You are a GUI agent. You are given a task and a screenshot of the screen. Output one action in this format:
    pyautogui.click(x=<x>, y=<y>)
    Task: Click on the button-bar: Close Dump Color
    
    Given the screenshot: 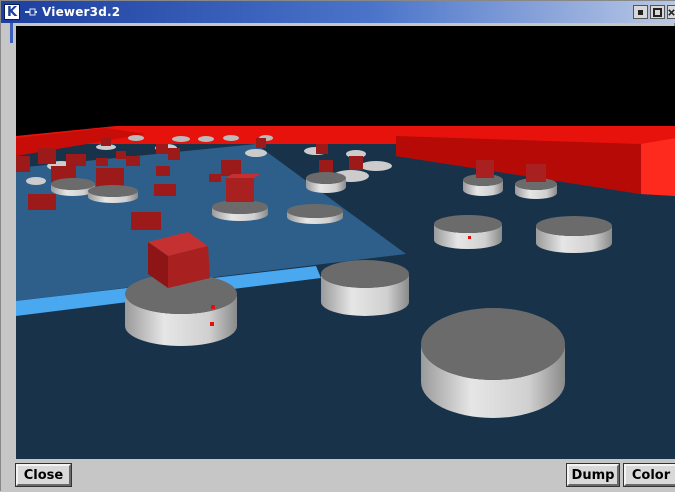 What is the action you would take?
    pyautogui.click(x=338, y=475)
    